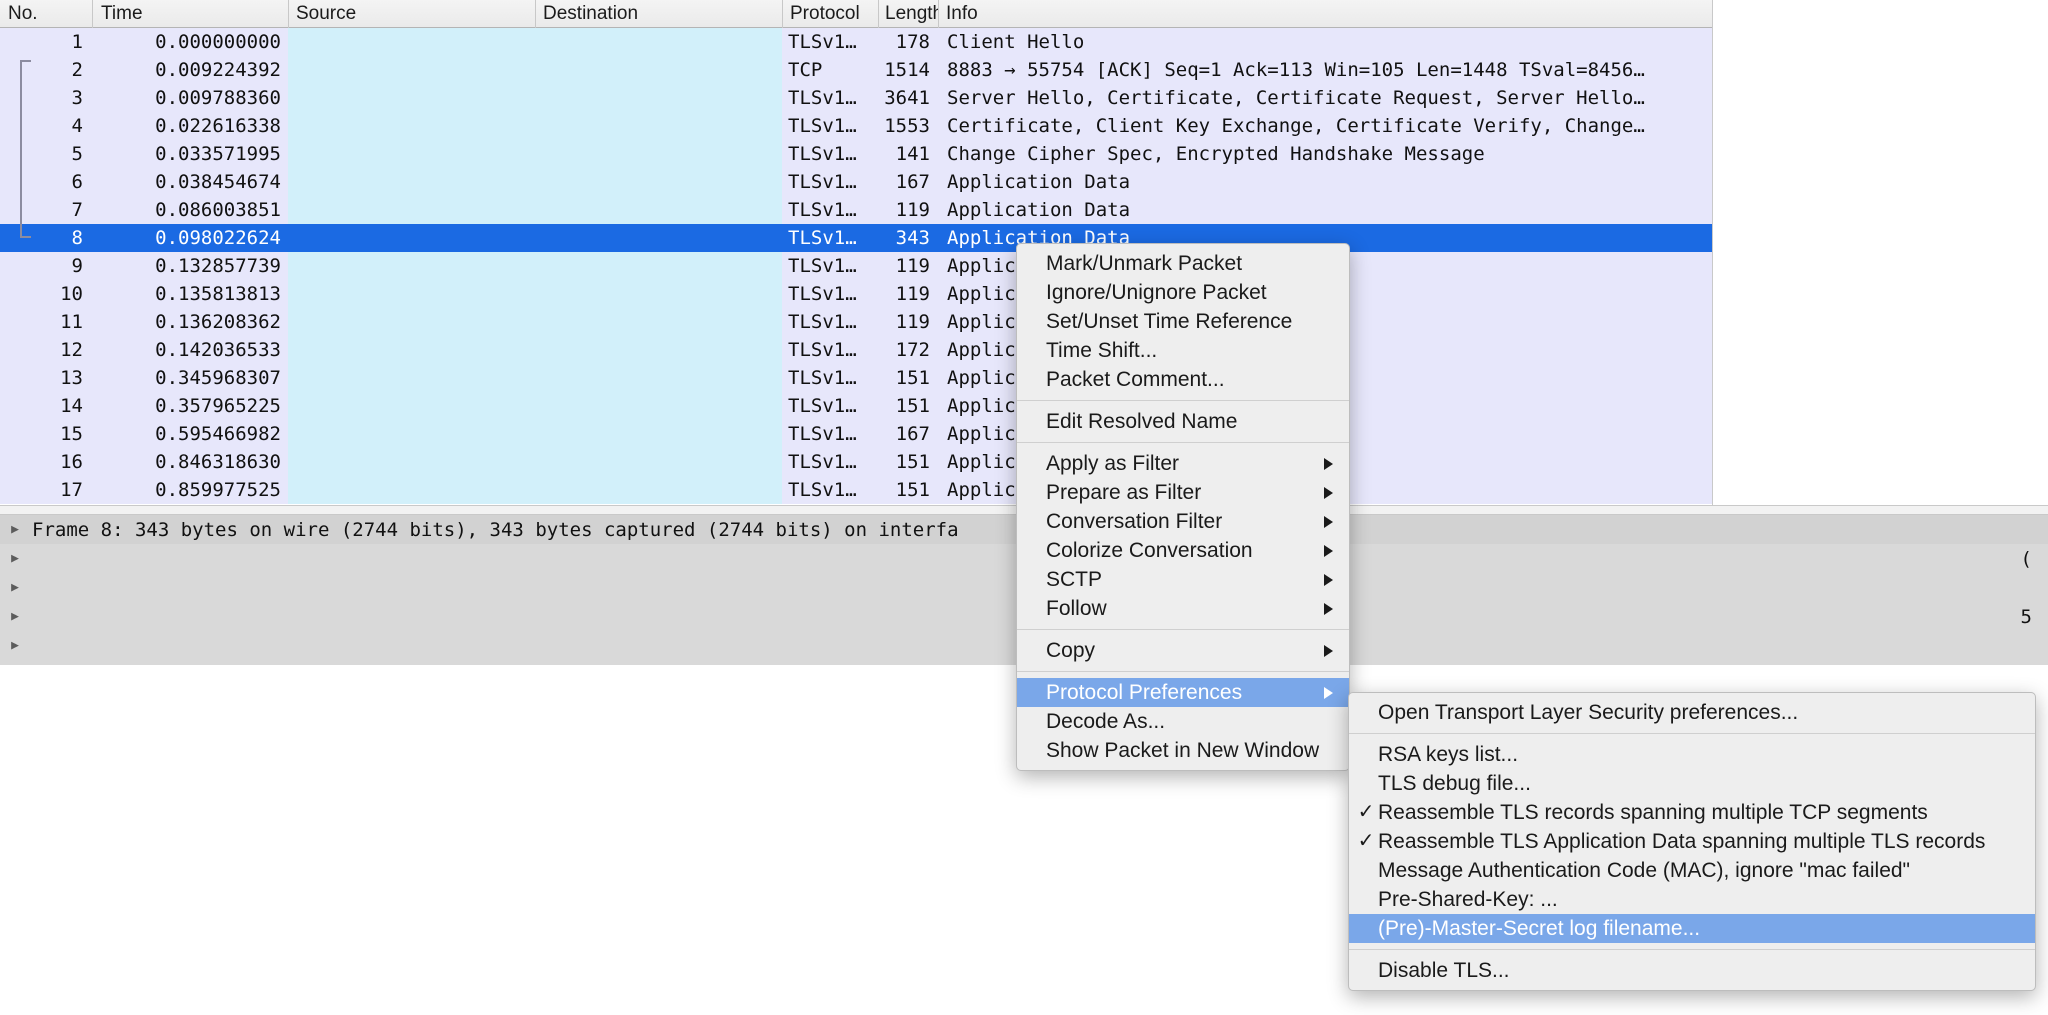  What do you see at coordinates (218, 210) in the screenshot?
I see `packet-cell-time: 0.086003851` at bounding box center [218, 210].